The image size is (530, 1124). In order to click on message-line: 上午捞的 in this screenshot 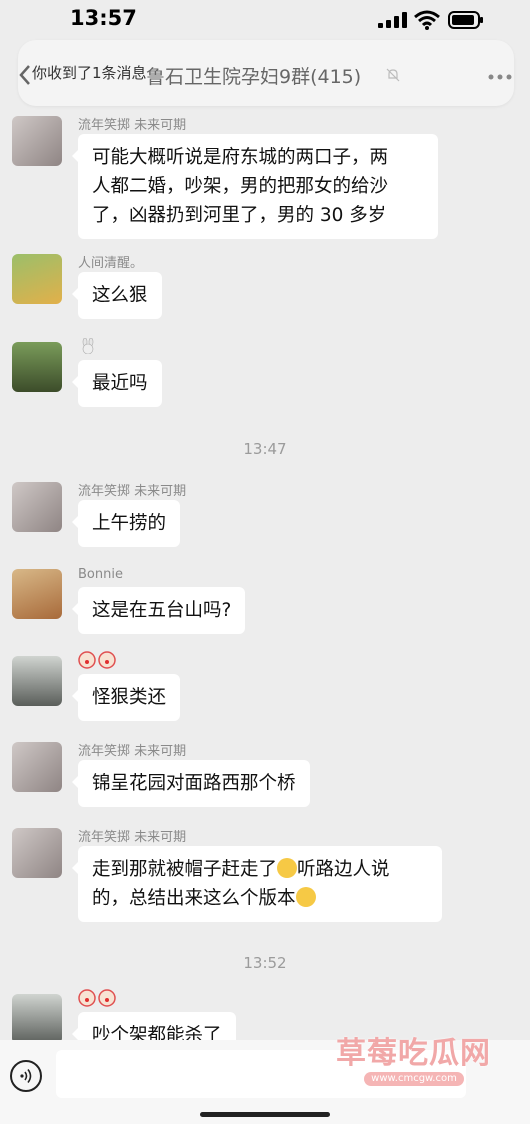, I will do `click(129, 523)`.